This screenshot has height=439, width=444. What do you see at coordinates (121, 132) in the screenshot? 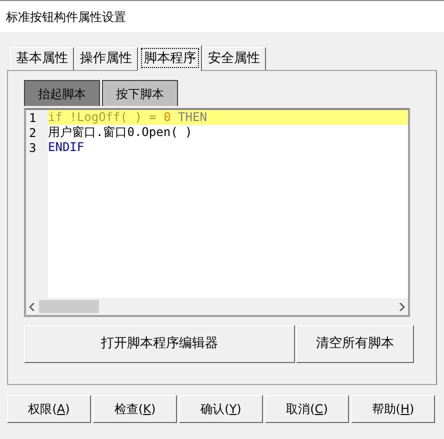
I see `code-line: 用户窗口.窗口0.Open( )` at bounding box center [121, 132].